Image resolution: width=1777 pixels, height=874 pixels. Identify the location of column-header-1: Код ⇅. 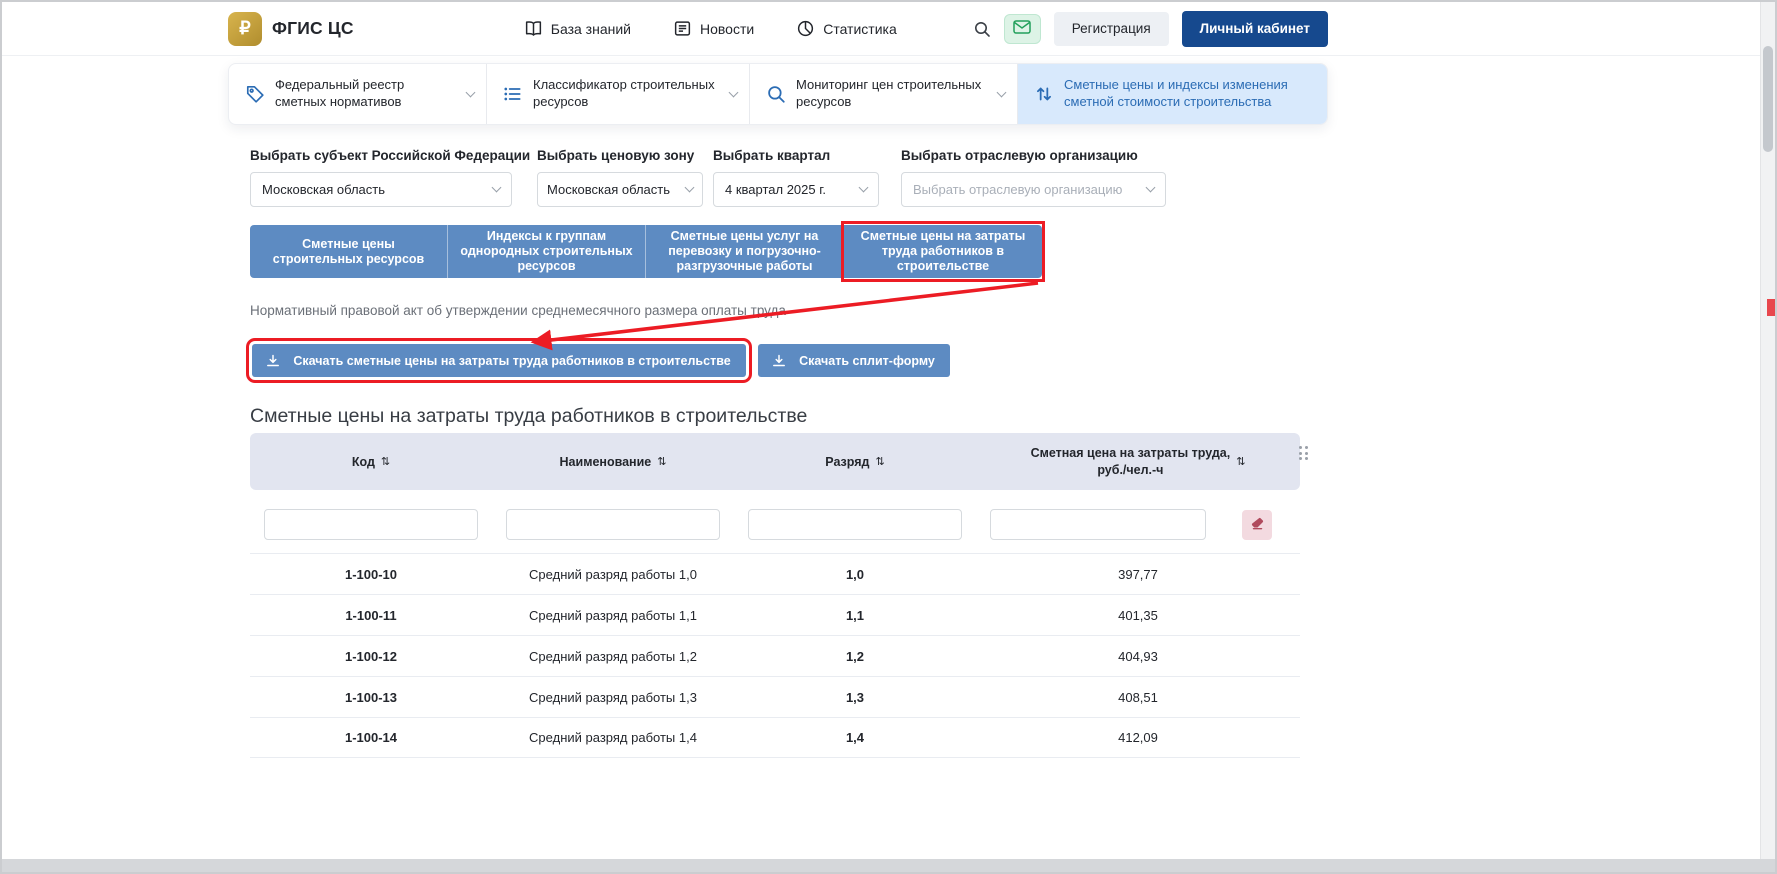
(371, 462).